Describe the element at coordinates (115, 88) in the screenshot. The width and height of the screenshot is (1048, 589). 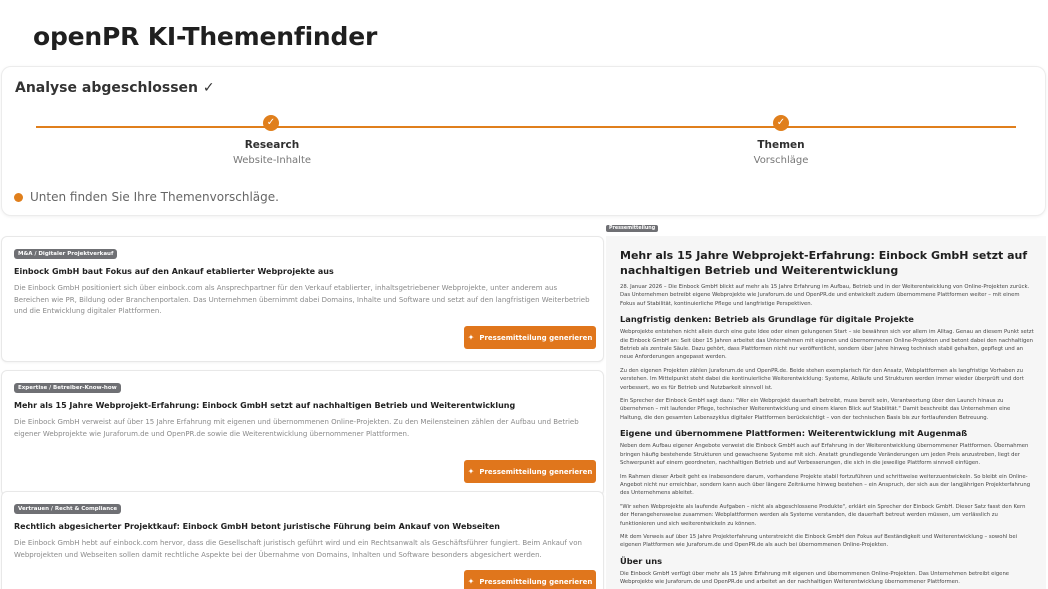
I see `status-title: Analyse abgeschlossen ✓` at that location.